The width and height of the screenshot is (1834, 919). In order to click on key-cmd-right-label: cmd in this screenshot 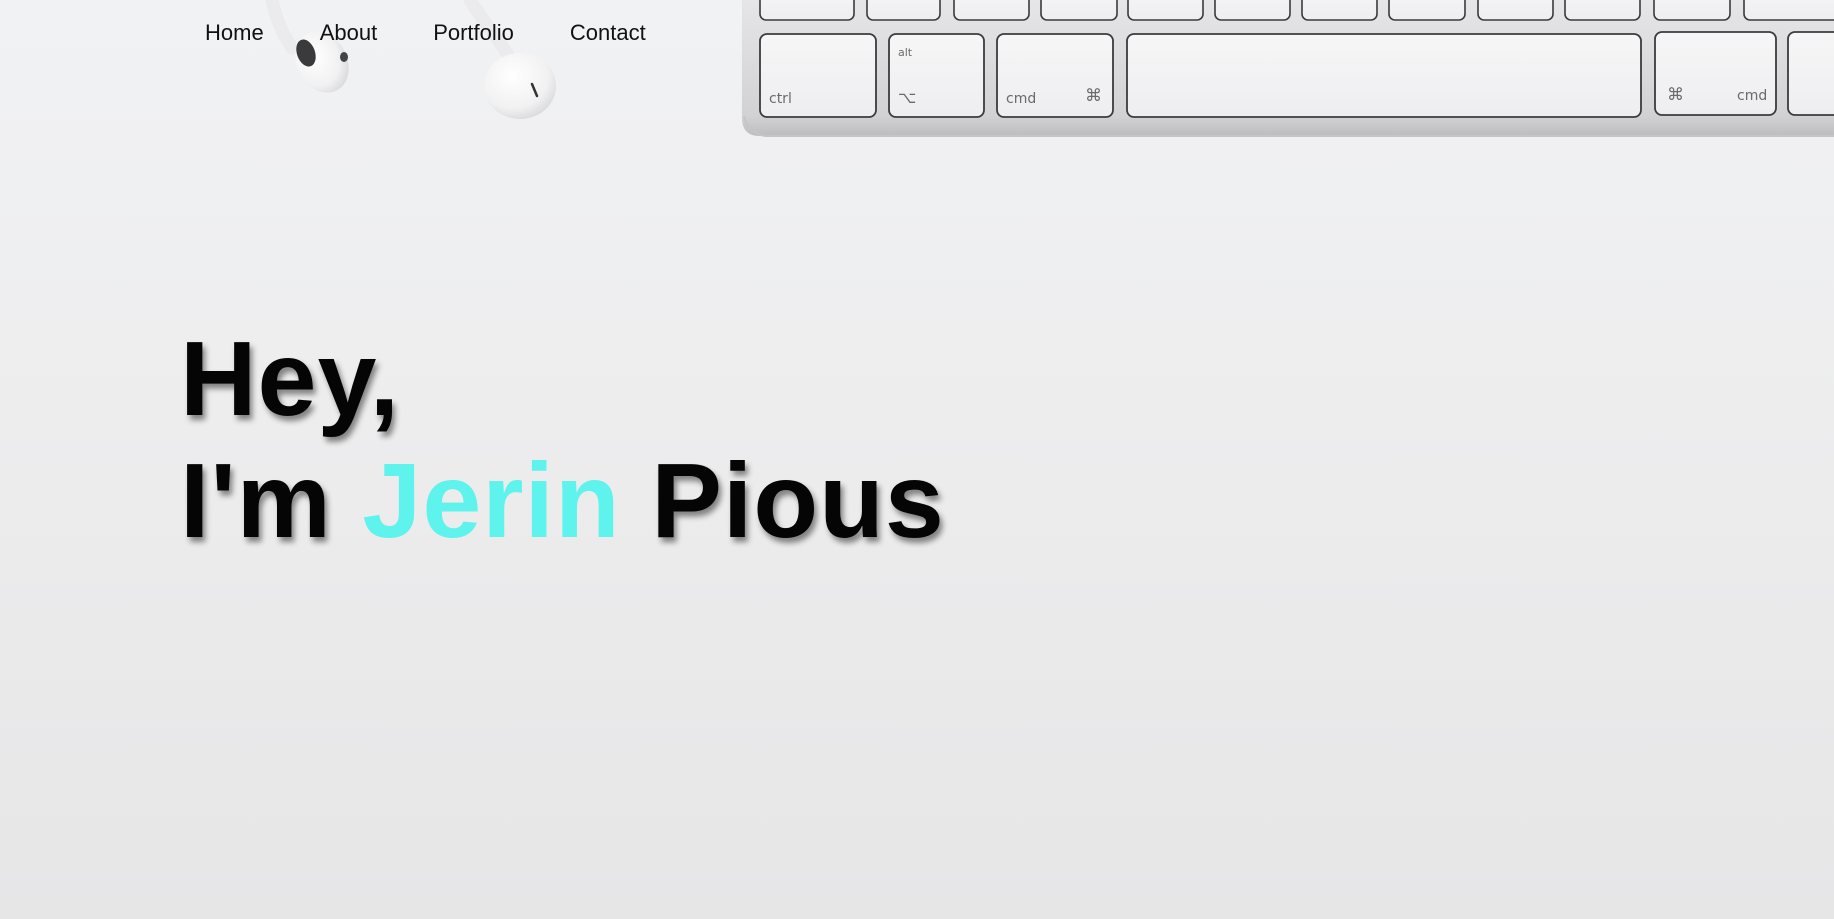, I will do `click(1752, 96)`.